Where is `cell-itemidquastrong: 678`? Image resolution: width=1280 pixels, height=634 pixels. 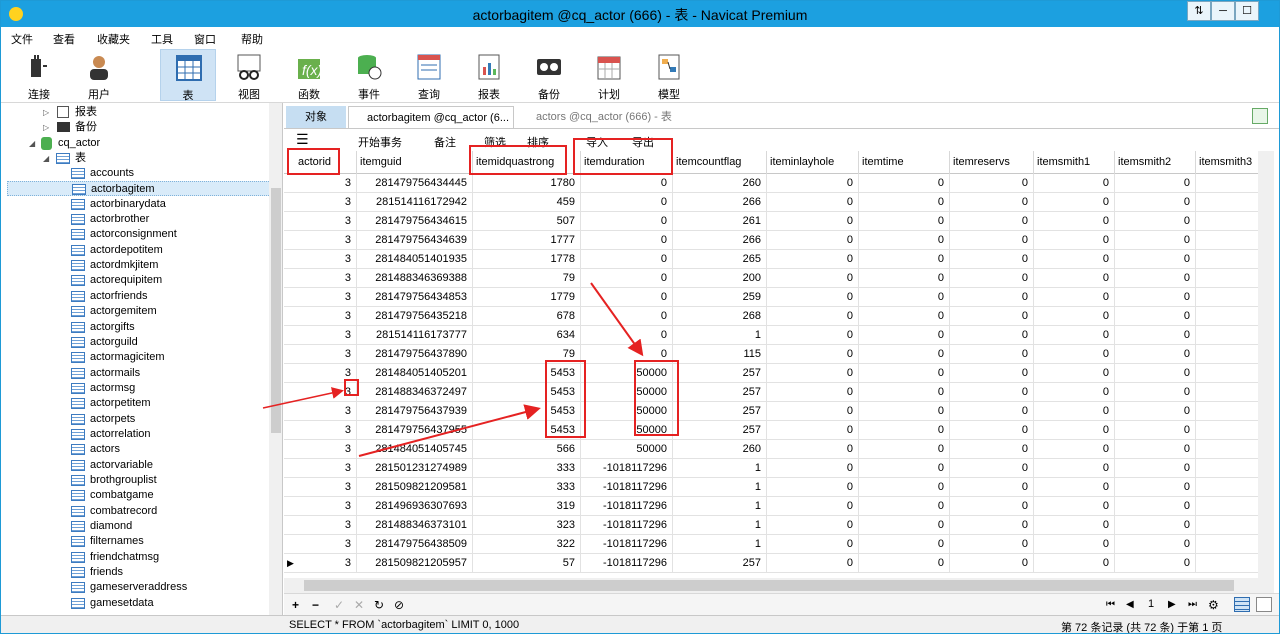 cell-itemidquastrong: 678 is located at coordinates (527, 316).